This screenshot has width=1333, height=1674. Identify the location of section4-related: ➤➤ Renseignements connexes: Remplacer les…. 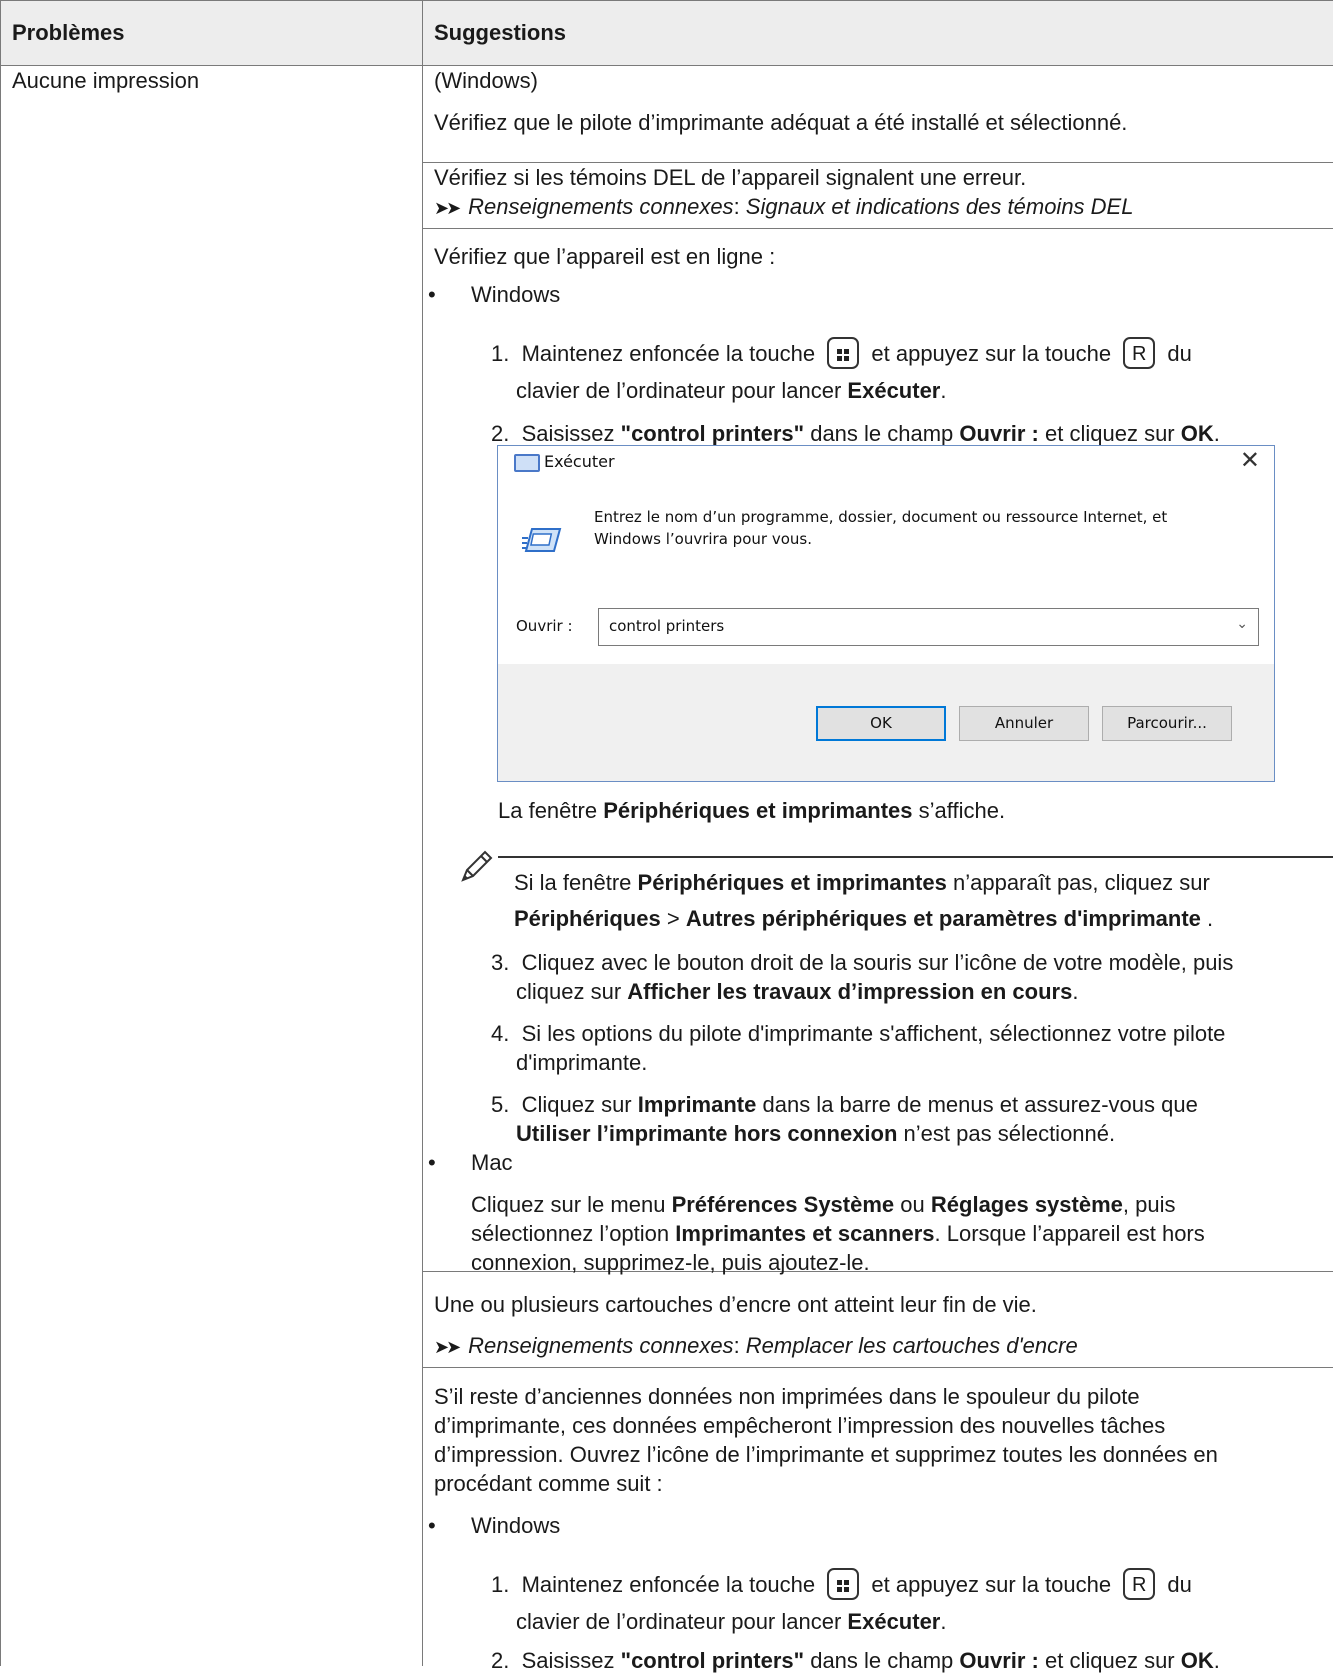
(756, 1345).